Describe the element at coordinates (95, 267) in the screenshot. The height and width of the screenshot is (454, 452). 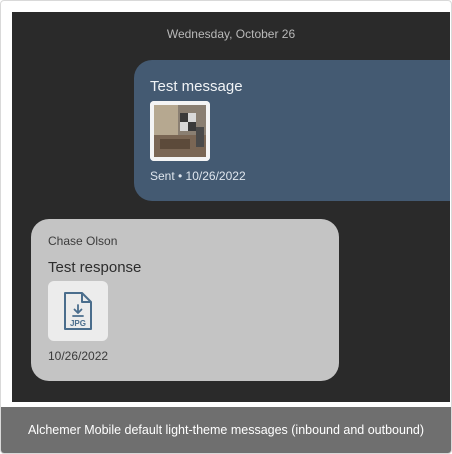
I see `inbound-message-text: Test response` at that location.